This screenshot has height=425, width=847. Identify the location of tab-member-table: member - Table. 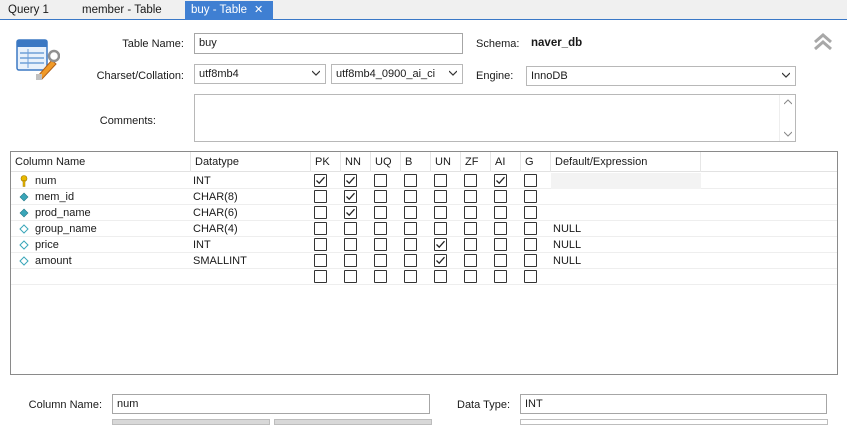
(122, 10).